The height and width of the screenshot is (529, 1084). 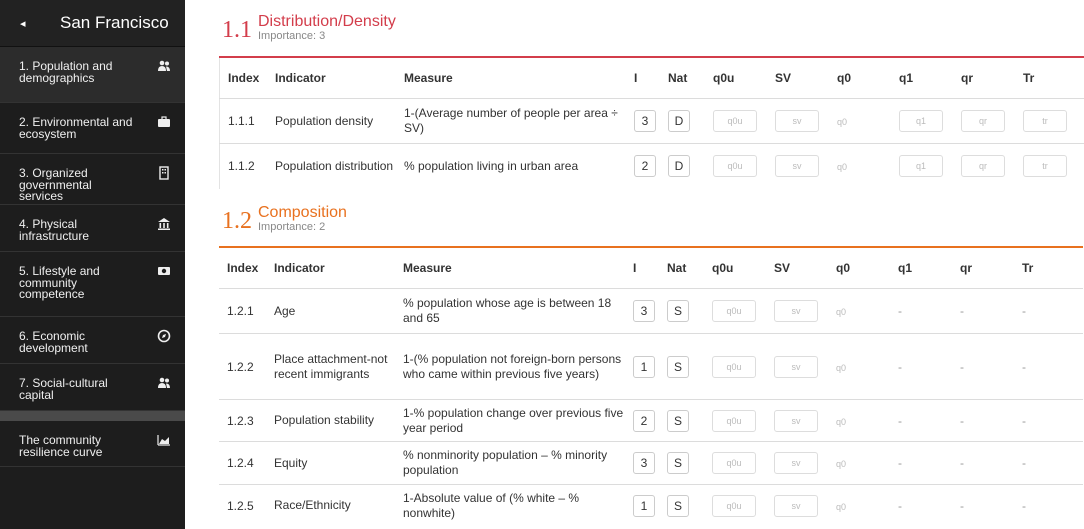 I want to click on section-importance: Importance: 3, so click(x=292, y=36).